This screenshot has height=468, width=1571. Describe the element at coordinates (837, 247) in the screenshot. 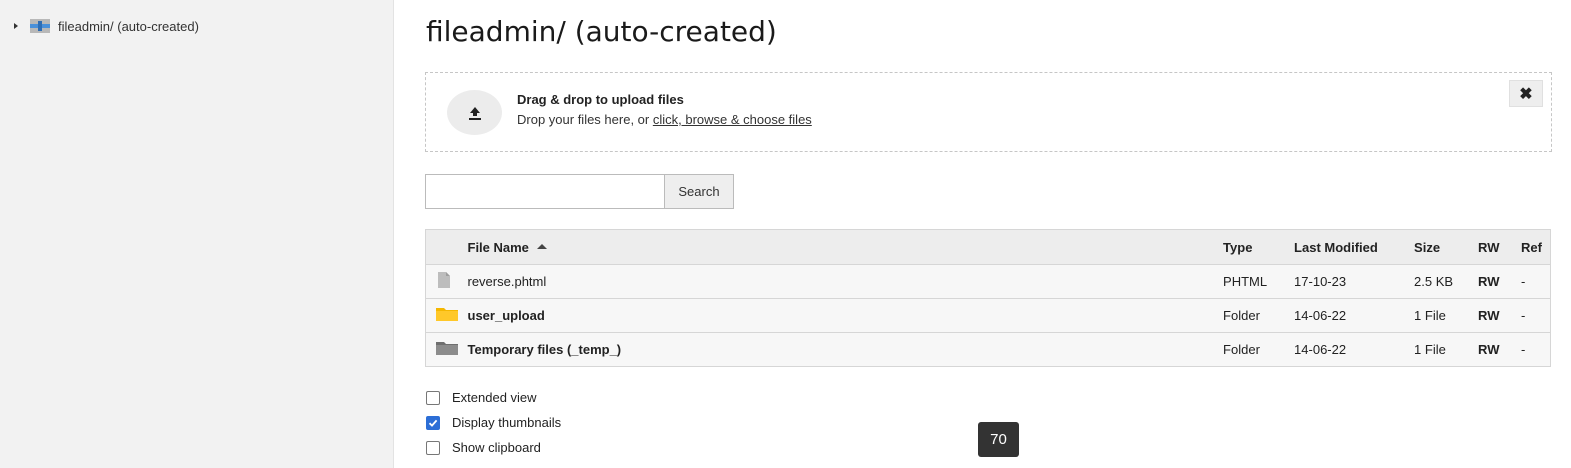

I see `header-file-name: File Name` at that location.